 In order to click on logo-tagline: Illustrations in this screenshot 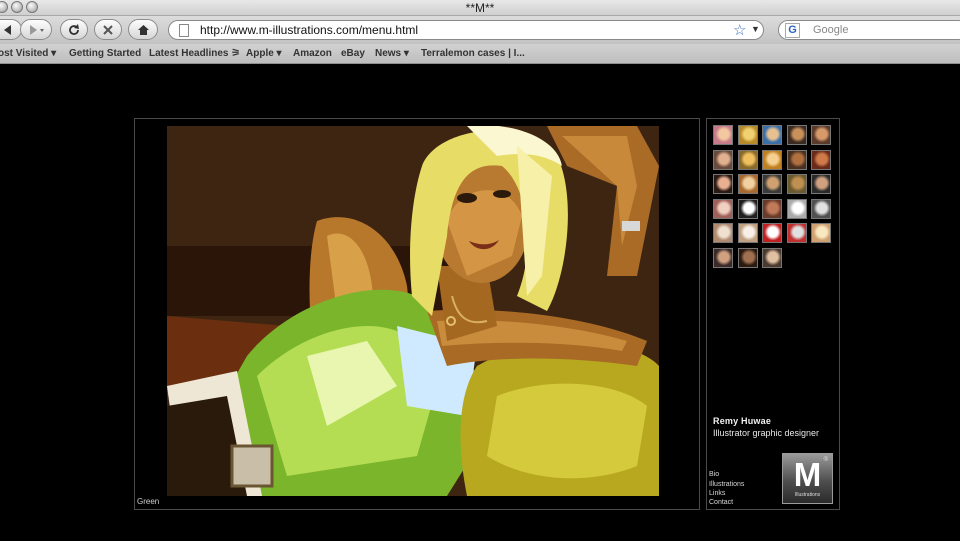, I will do `click(807, 495)`.